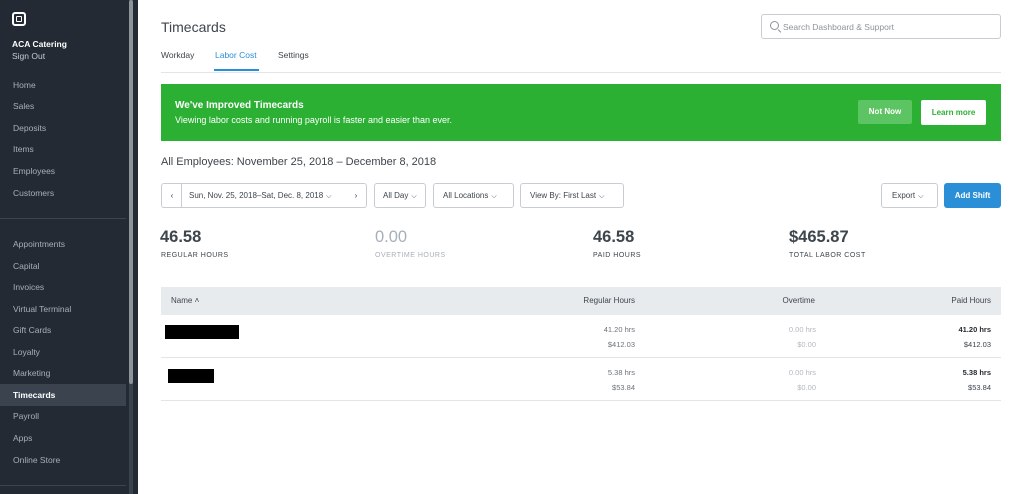  I want to click on locations-filter-dropdown: All Locations ⌵, so click(473, 195).